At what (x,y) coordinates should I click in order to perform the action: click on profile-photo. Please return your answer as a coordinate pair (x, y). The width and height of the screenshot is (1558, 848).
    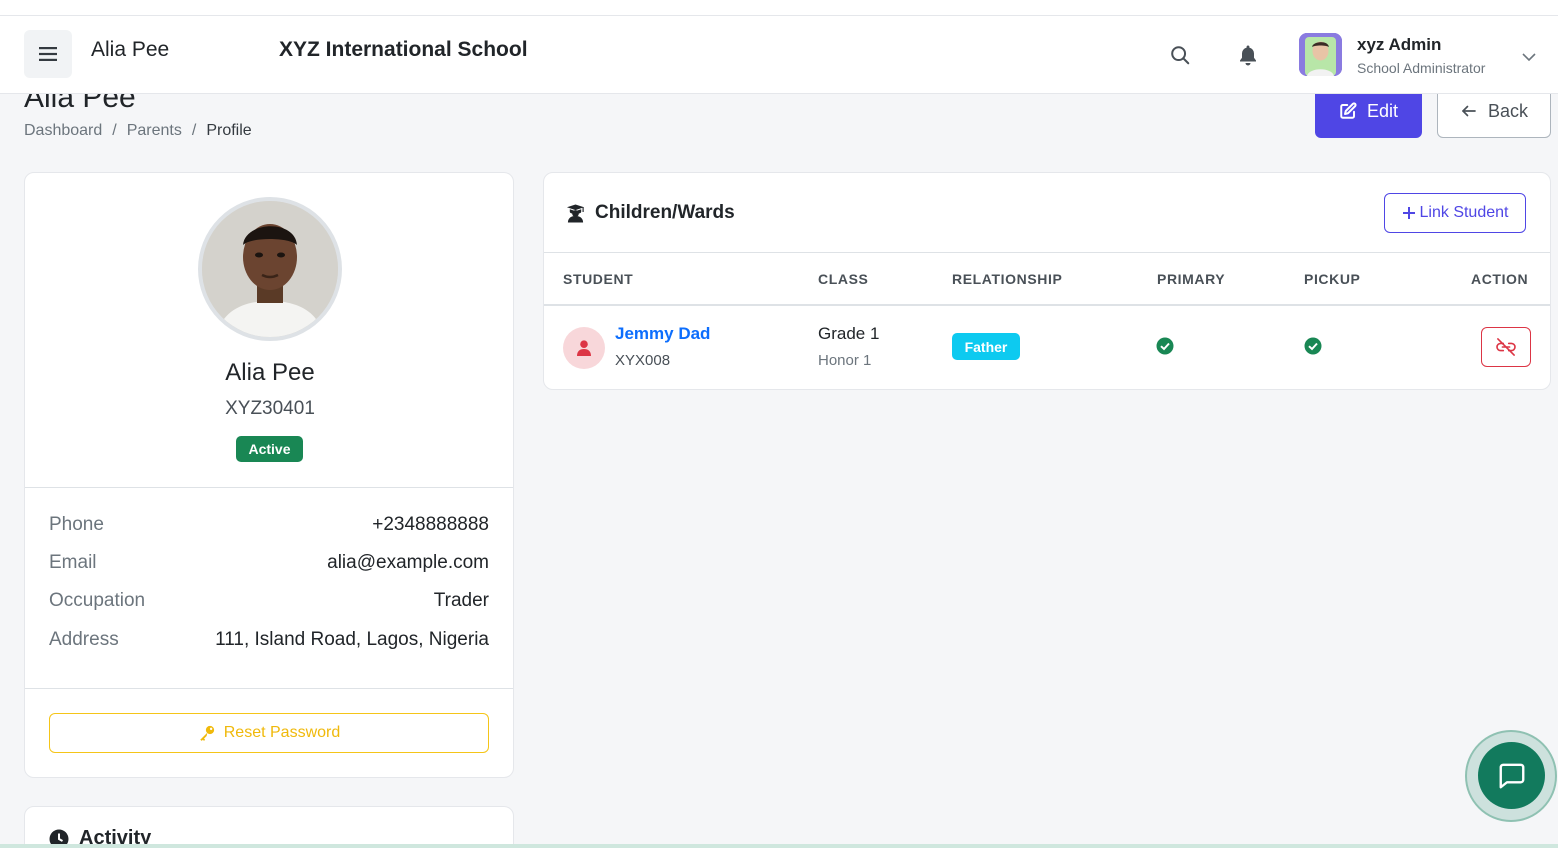
    Looking at the image, I should click on (270, 269).